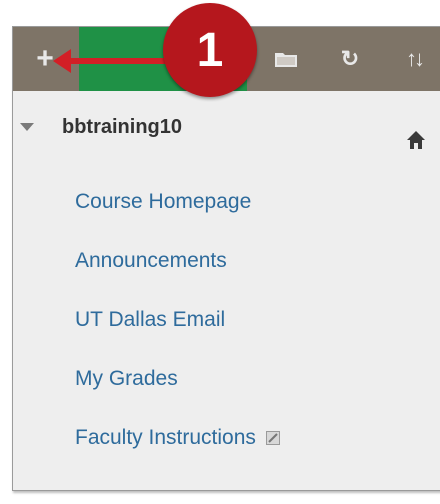 The image size is (440, 504). I want to click on home-icon, so click(416, 140).